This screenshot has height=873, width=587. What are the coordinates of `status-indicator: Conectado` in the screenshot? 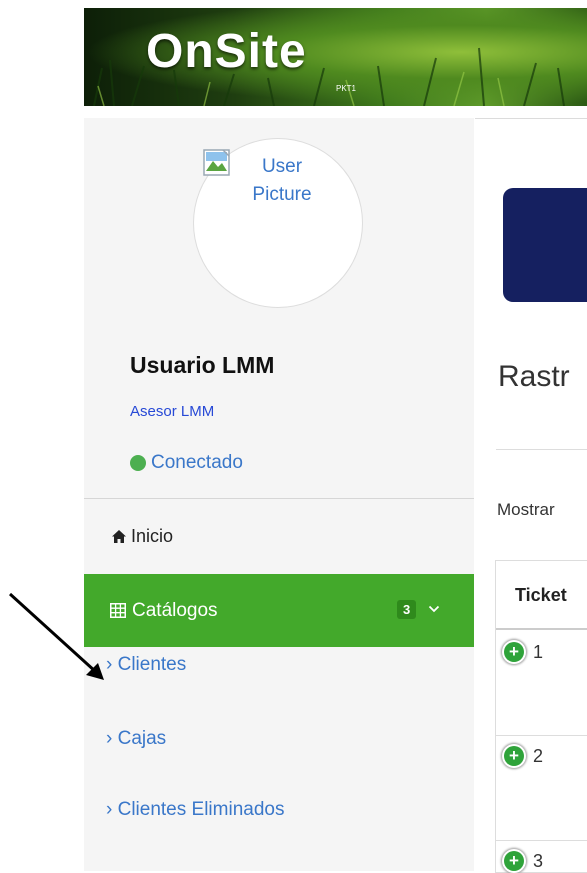 It's located at (186, 463).